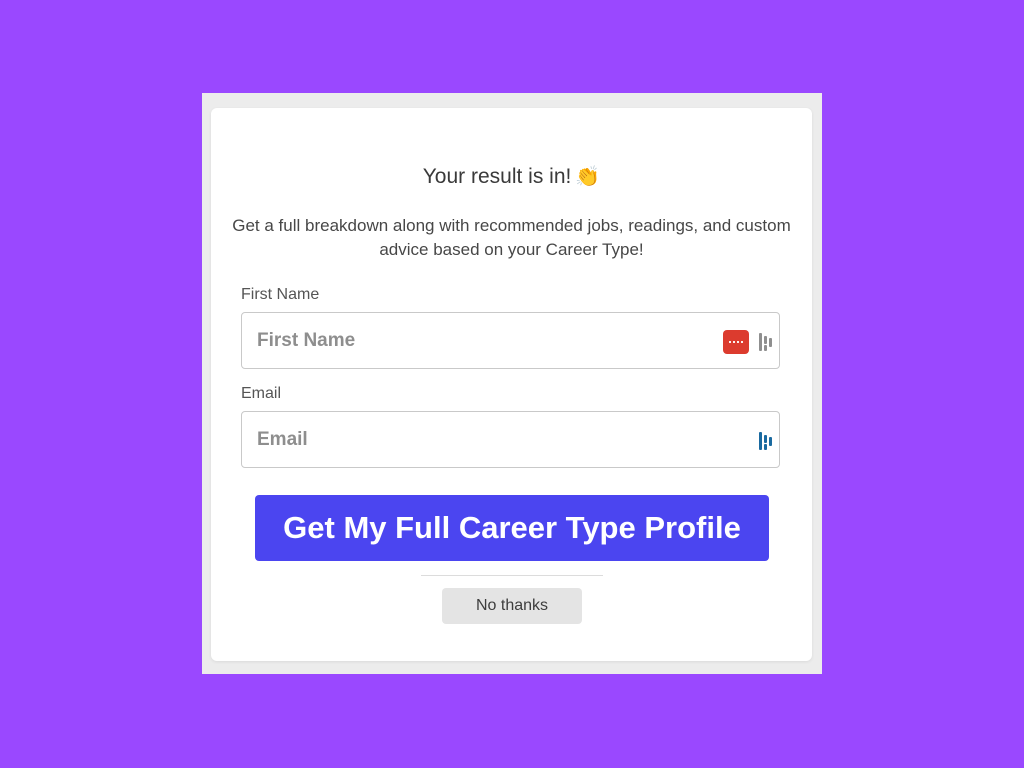 This screenshot has width=1024, height=768. Describe the element at coordinates (512, 528) in the screenshot. I see `get-full-profile-button: Get My Full Career Type Profile` at that location.